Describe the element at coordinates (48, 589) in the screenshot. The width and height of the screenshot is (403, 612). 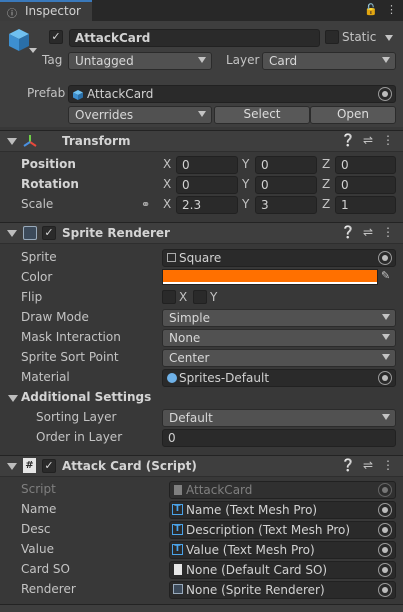
I see `renderer-field-label: Renderer` at that location.